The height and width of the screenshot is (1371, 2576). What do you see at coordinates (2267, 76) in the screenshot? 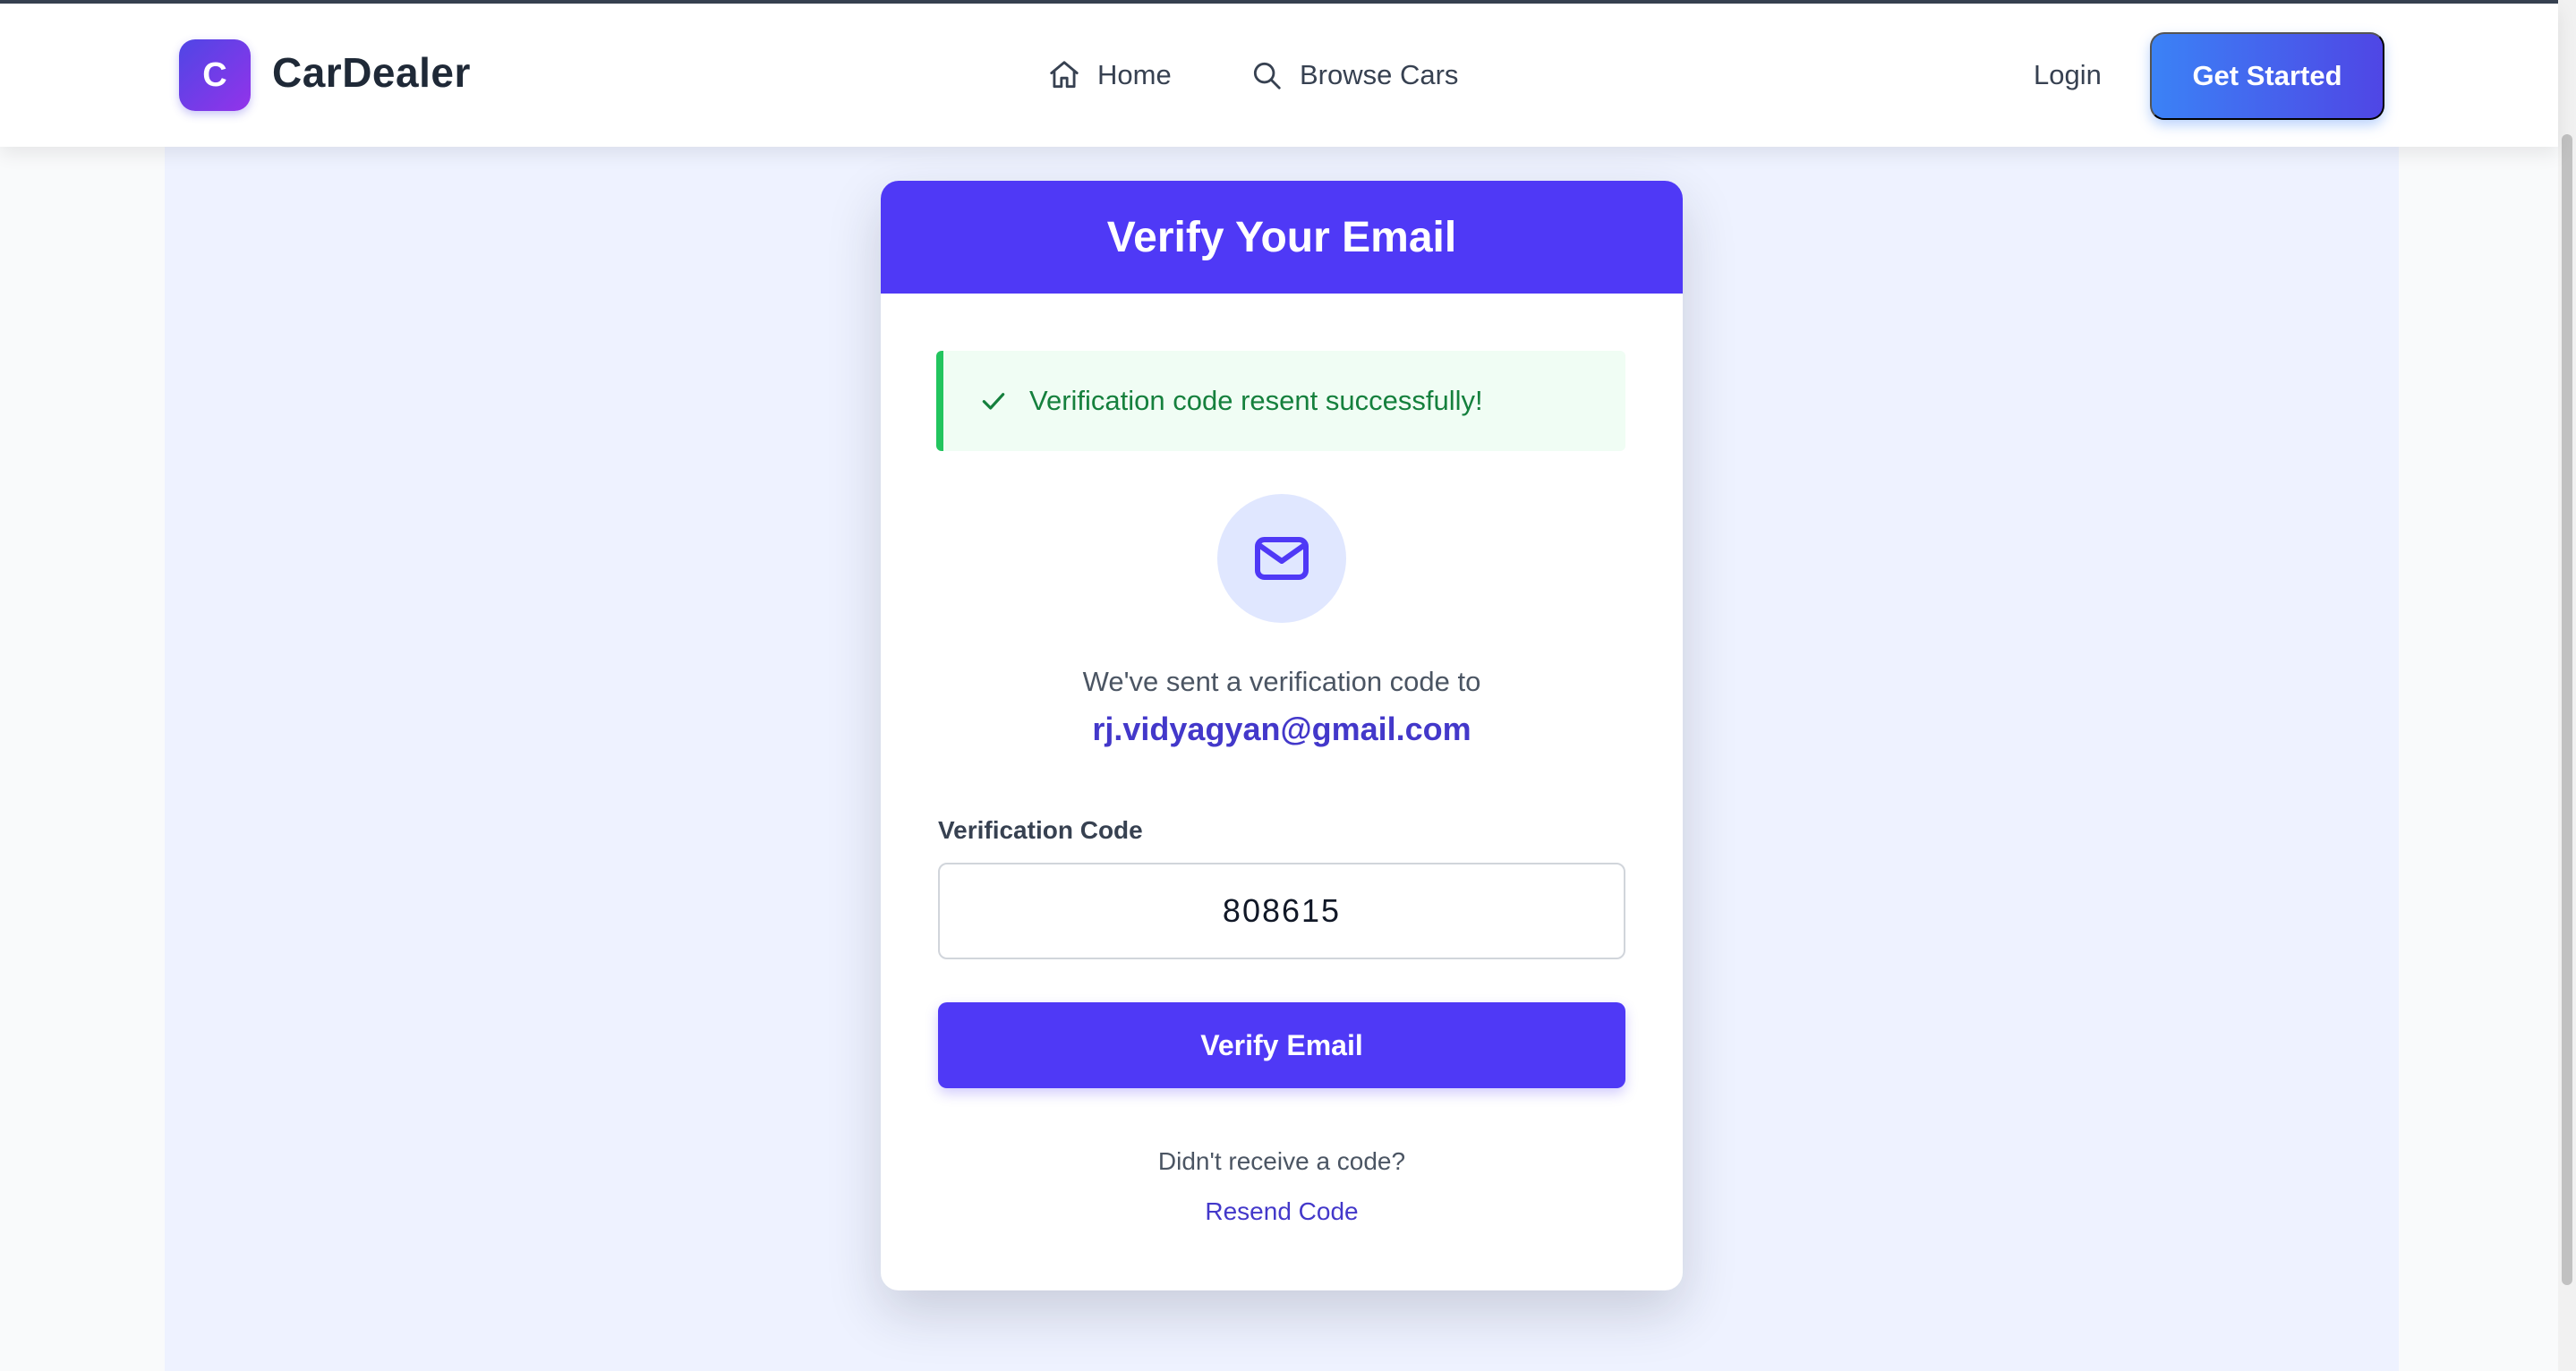
I see `get-started-button: Get Started` at bounding box center [2267, 76].